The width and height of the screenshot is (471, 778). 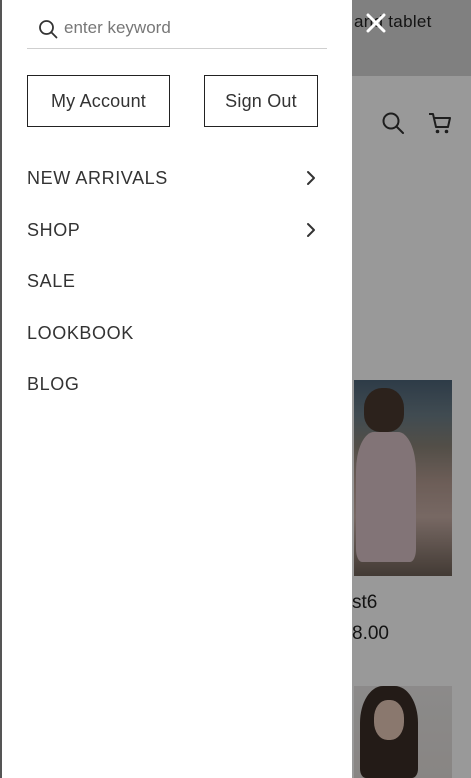 I want to click on menu-item-label: SALE, so click(x=51, y=281).